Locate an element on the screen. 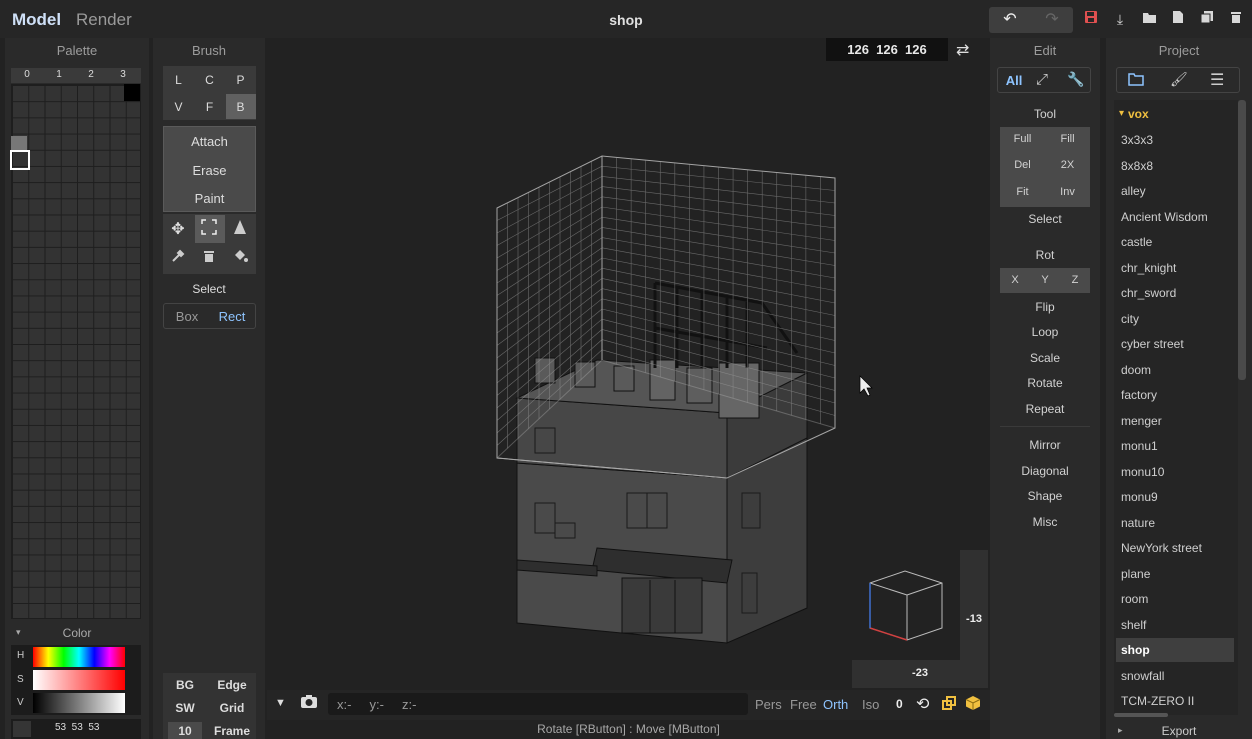  mirror-button: Mirror is located at coordinates (1045, 445).